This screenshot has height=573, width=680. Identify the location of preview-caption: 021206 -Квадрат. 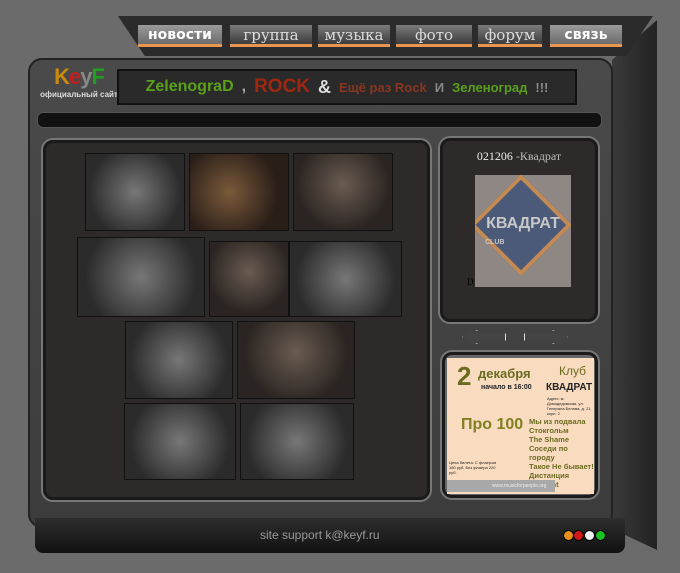
(519, 156).